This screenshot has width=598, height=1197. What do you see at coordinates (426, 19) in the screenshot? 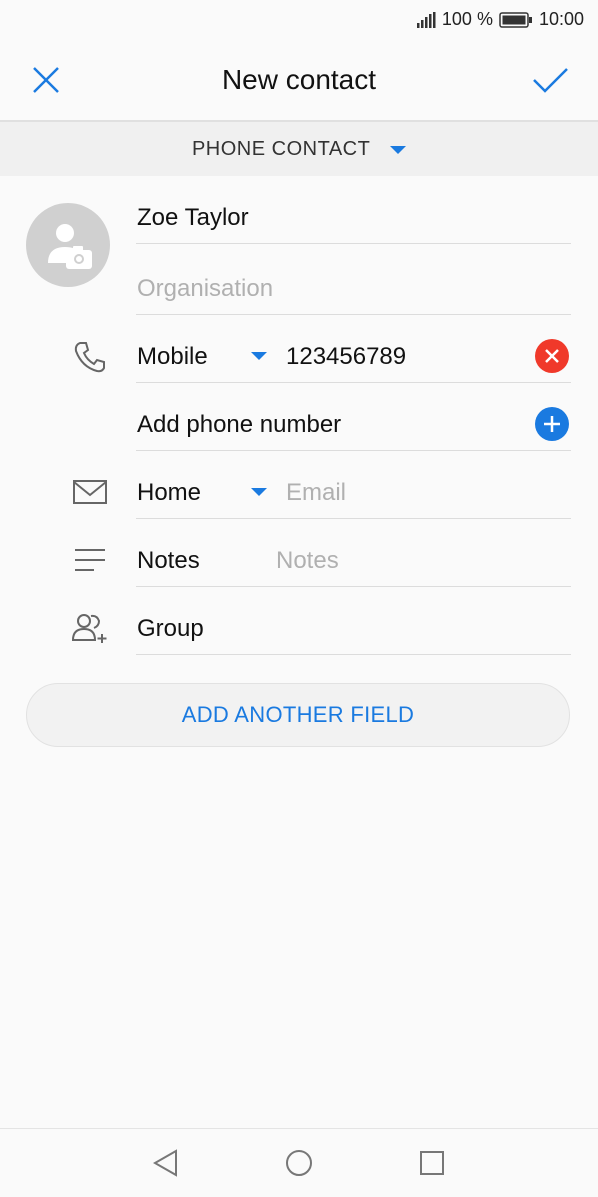
I see `signal-icon` at bounding box center [426, 19].